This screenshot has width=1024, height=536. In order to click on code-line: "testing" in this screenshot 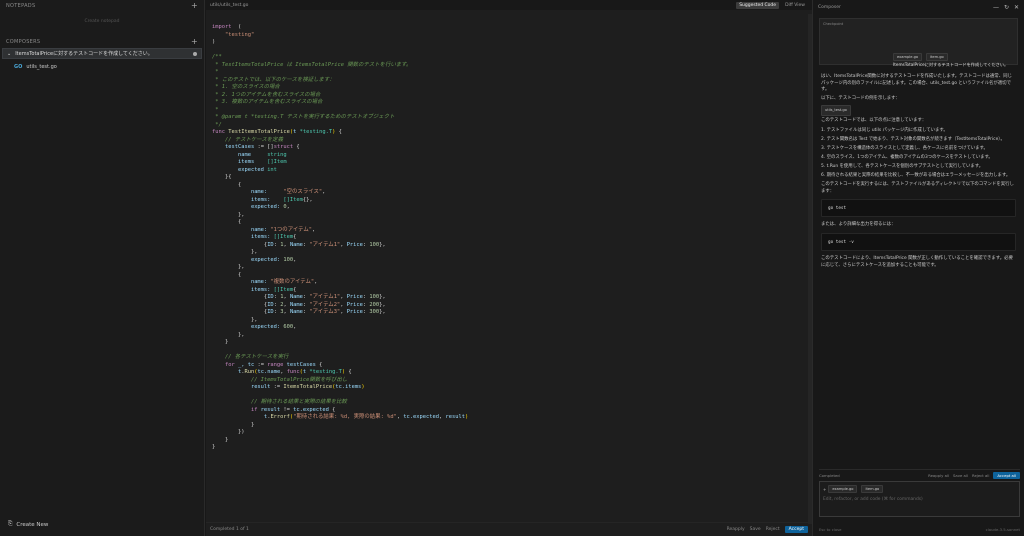, I will do `click(239, 34)`.